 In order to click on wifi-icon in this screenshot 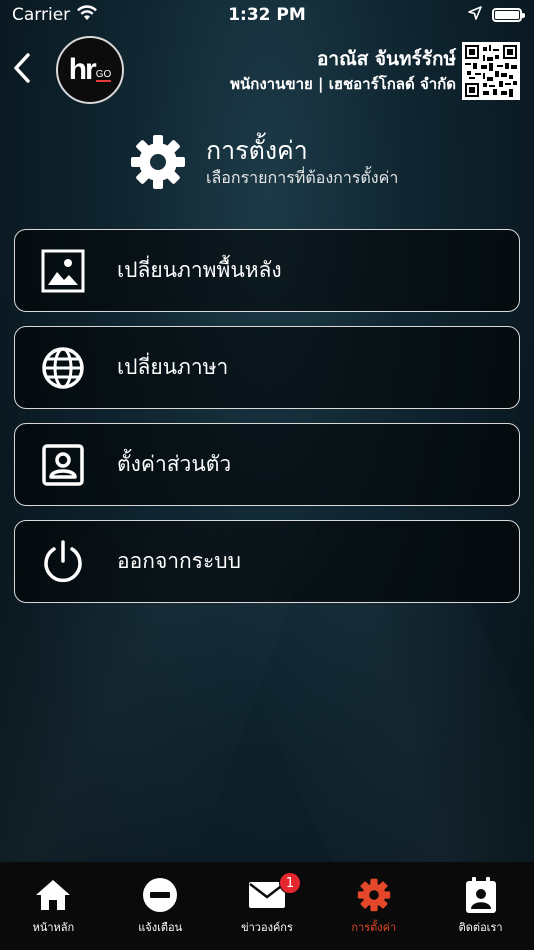, I will do `click(87, 15)`.